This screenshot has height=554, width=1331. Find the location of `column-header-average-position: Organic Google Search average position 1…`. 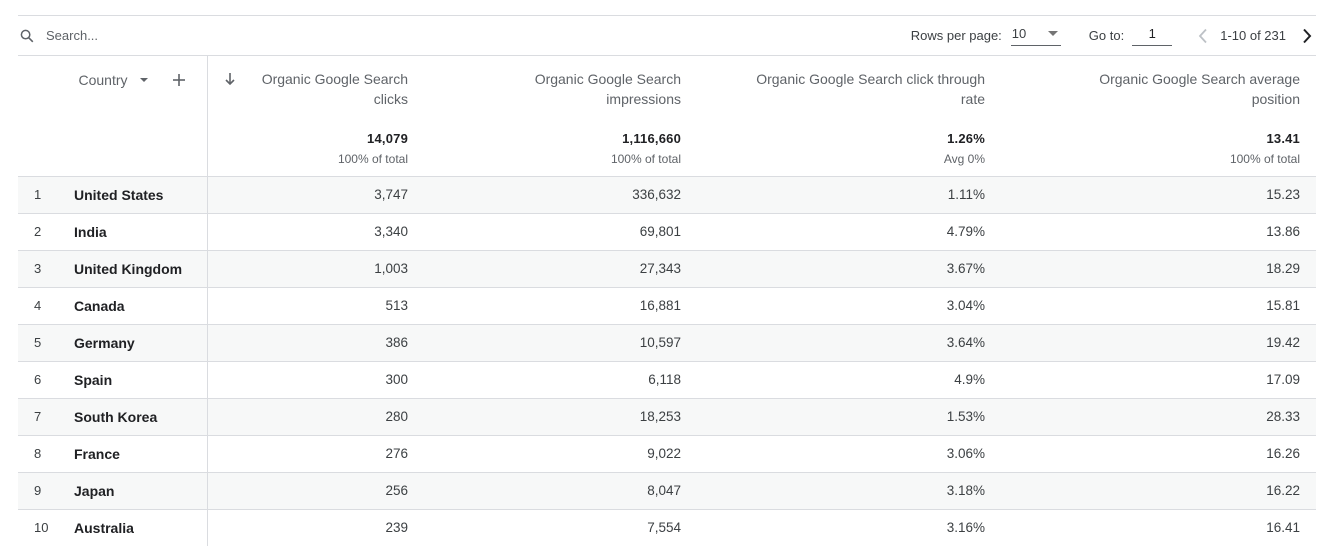

column-header-average-position: Organic Google Search average position 1… is located at coordinates (1158, 116).